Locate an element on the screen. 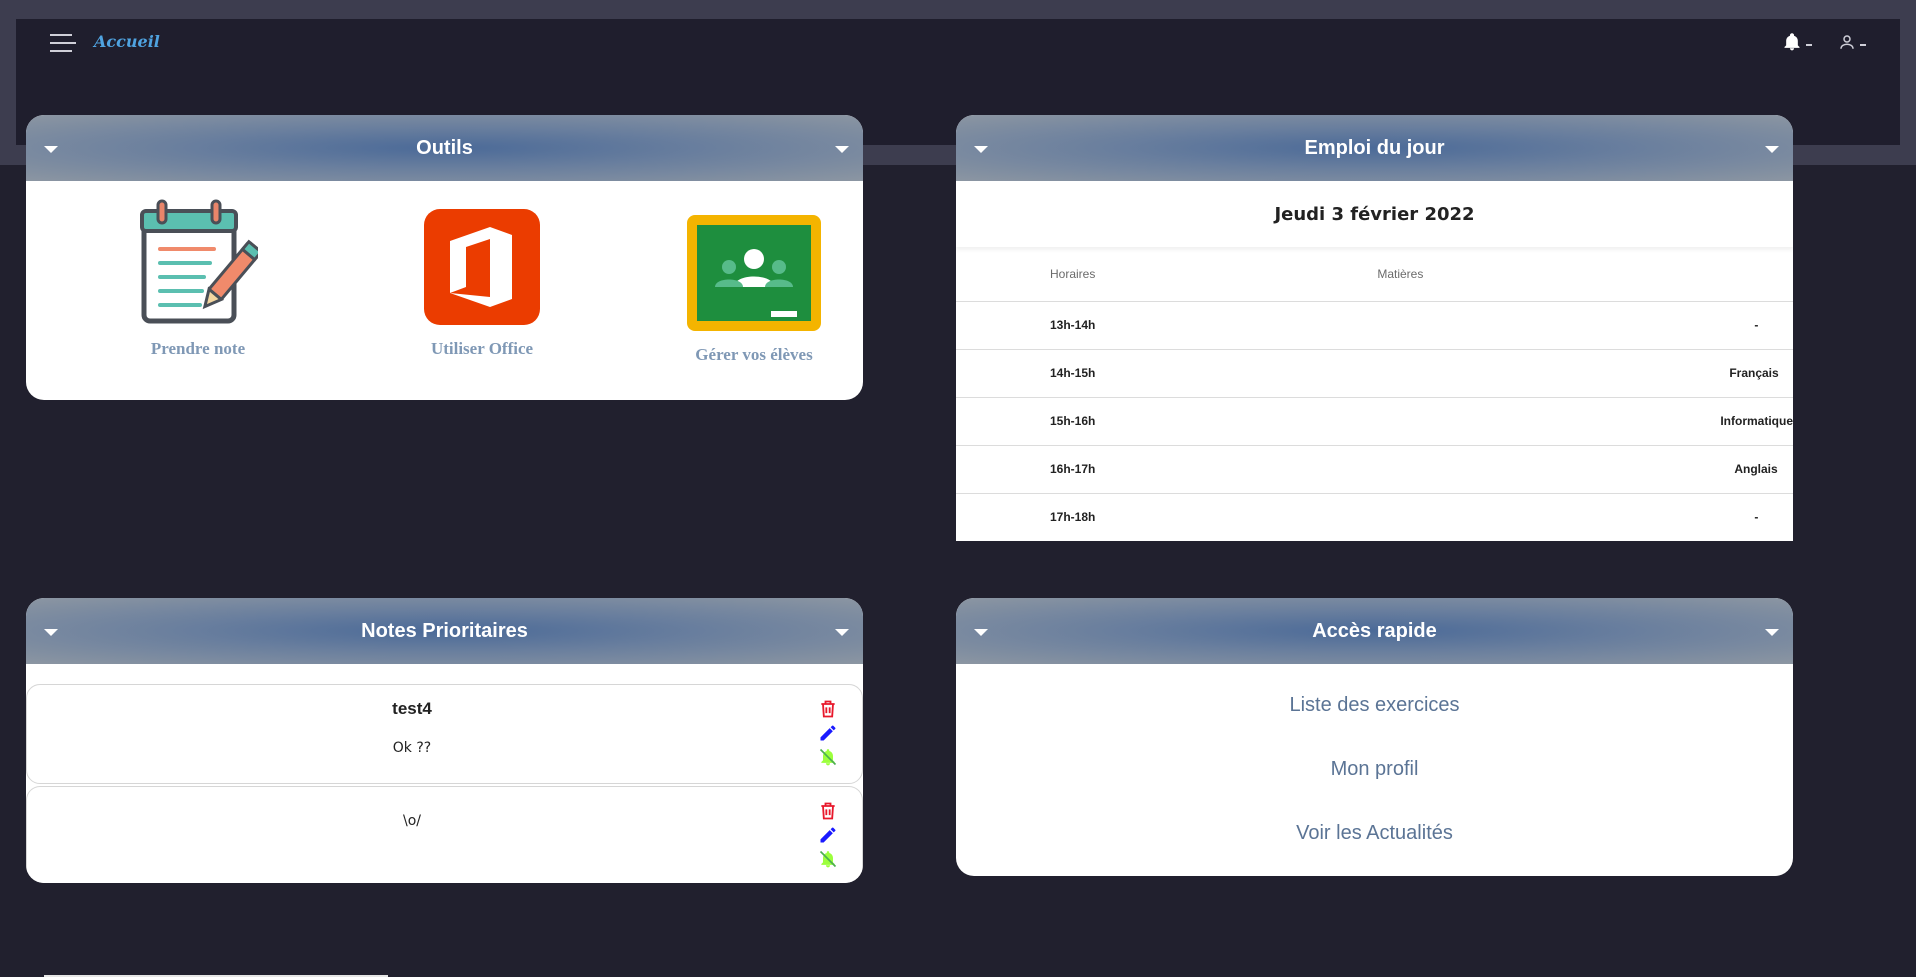 Image resolution: width=1916 pixels, height=977 pixels. note-text: \o/ is located at coordinates (412, 821).